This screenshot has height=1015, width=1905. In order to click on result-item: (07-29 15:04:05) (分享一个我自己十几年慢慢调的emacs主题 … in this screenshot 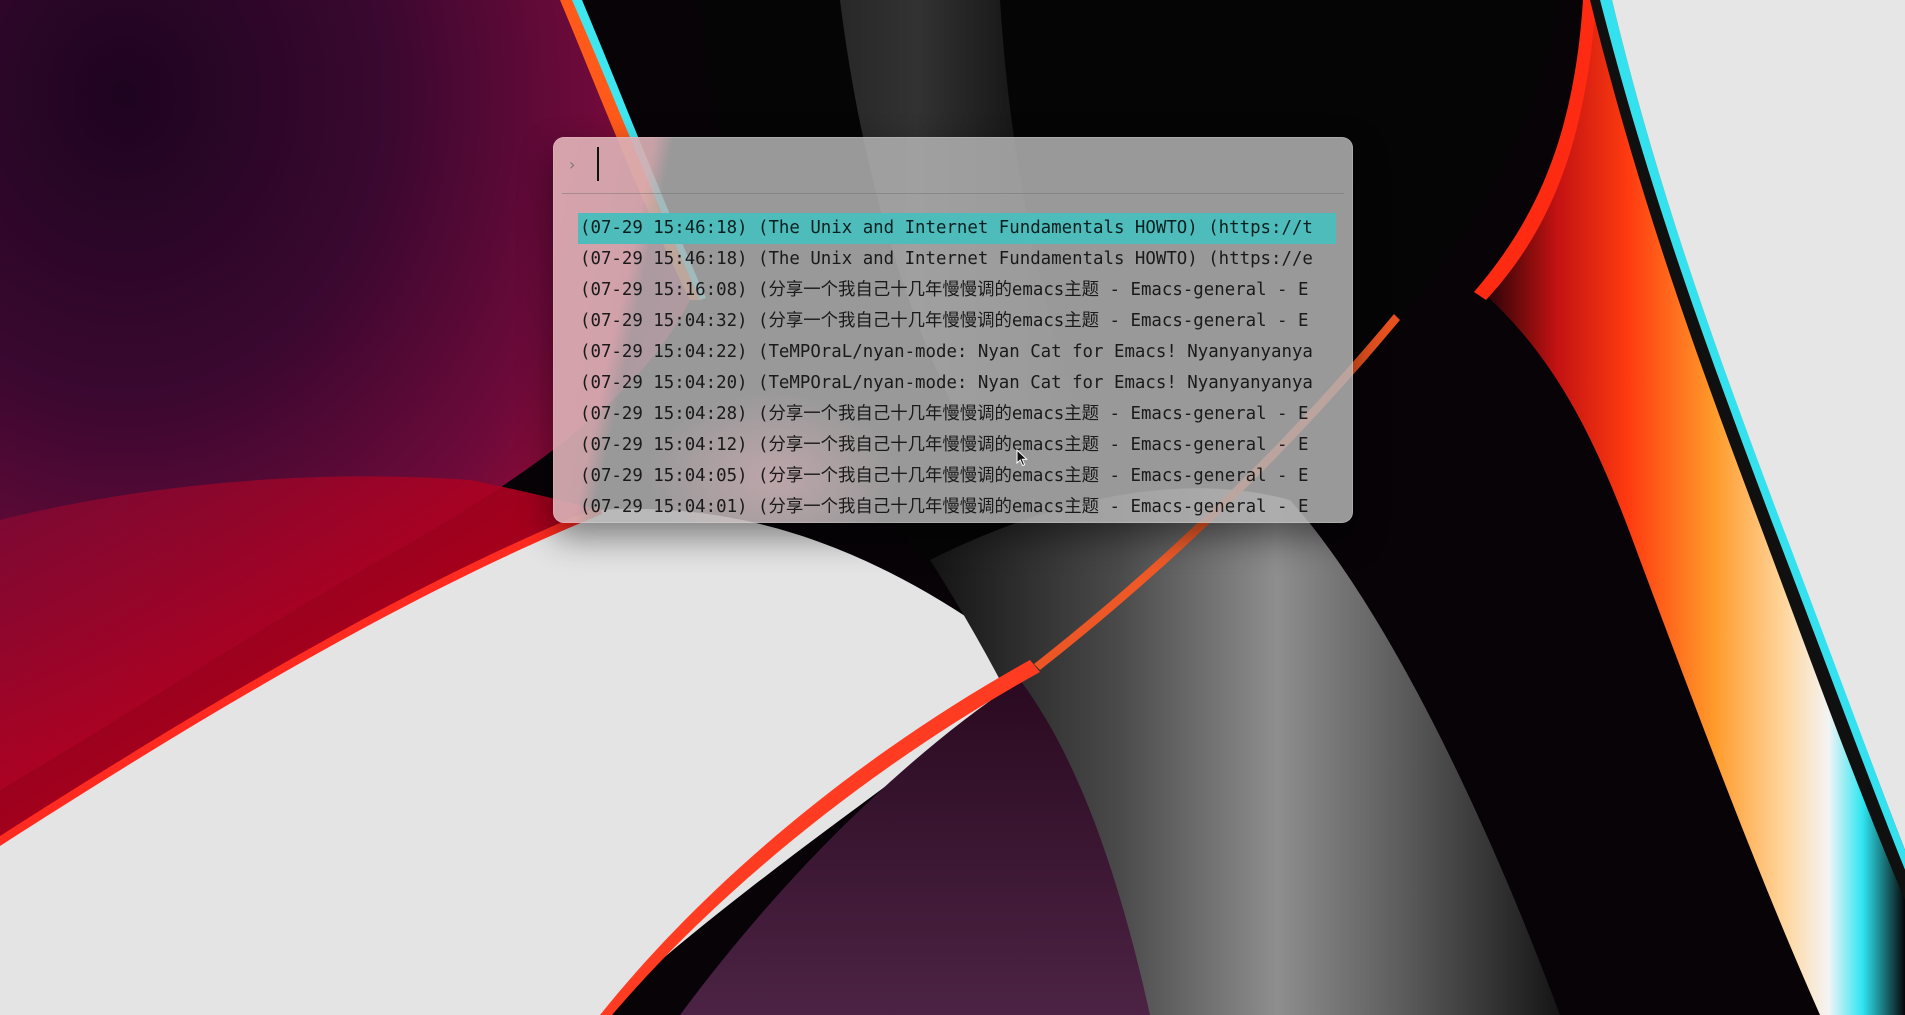, I will do `click(957, 476)`.